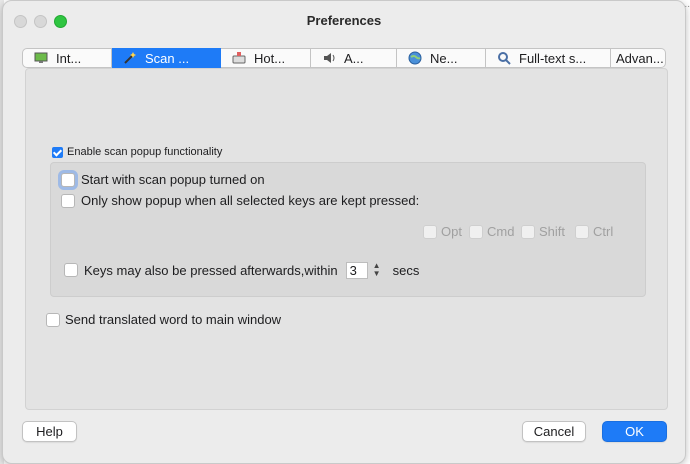 Image resolution: width=690 pixels, height=464 pixels. I want to click on monitor-icon, so click(41, 58).